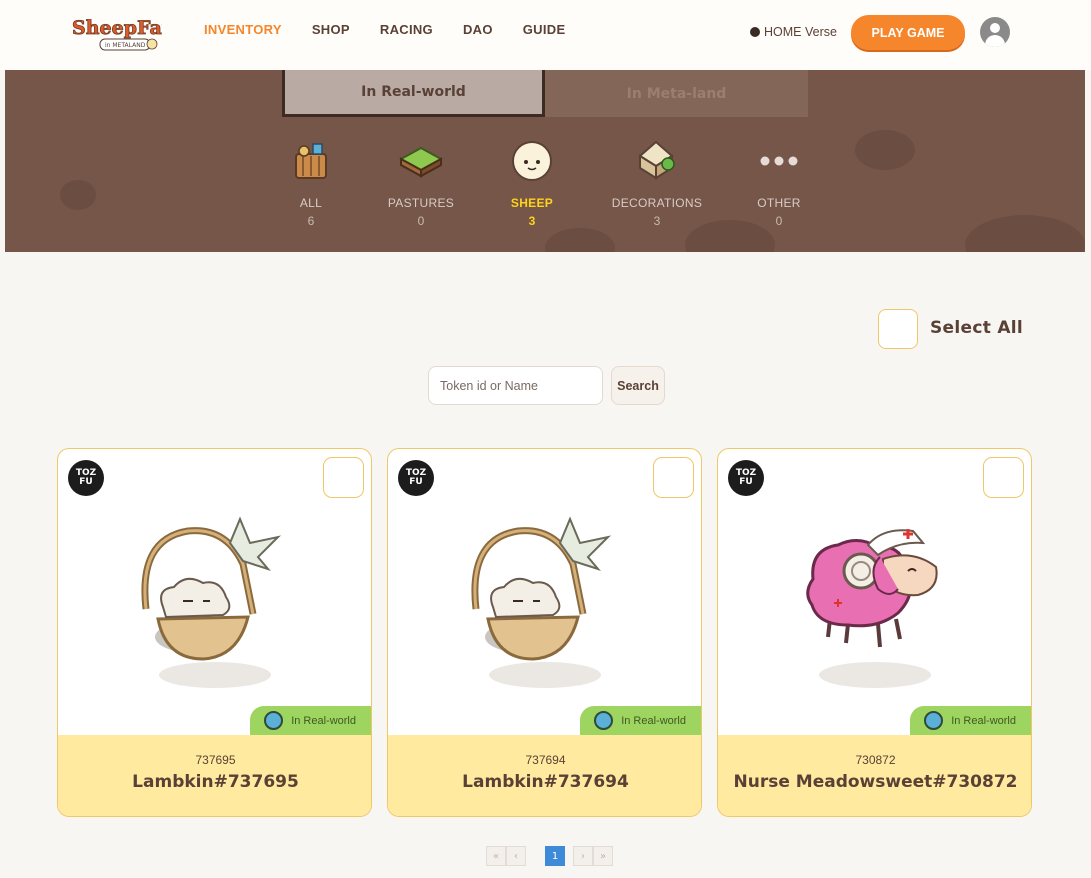  I want to click on play-game-button: PLAY GAME, so click(908, 32).